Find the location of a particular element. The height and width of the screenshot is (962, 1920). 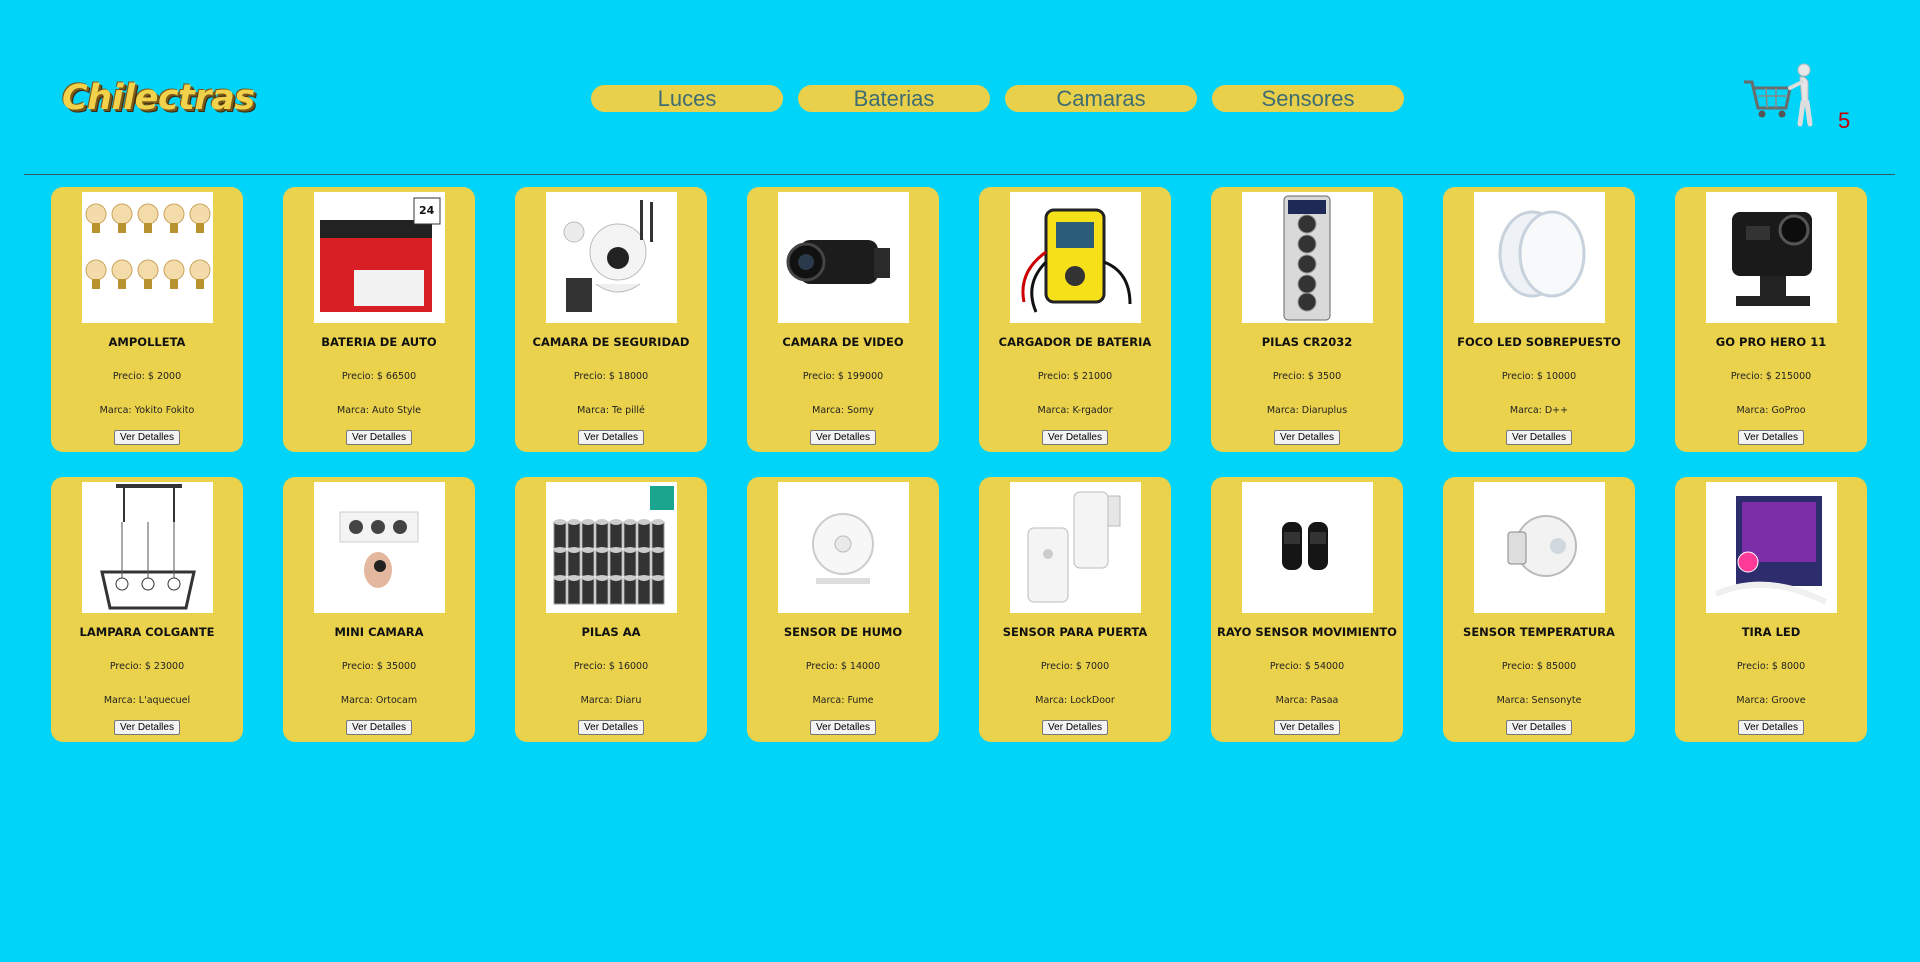

door-sensor-icon is located at coordinates (1074, 547).